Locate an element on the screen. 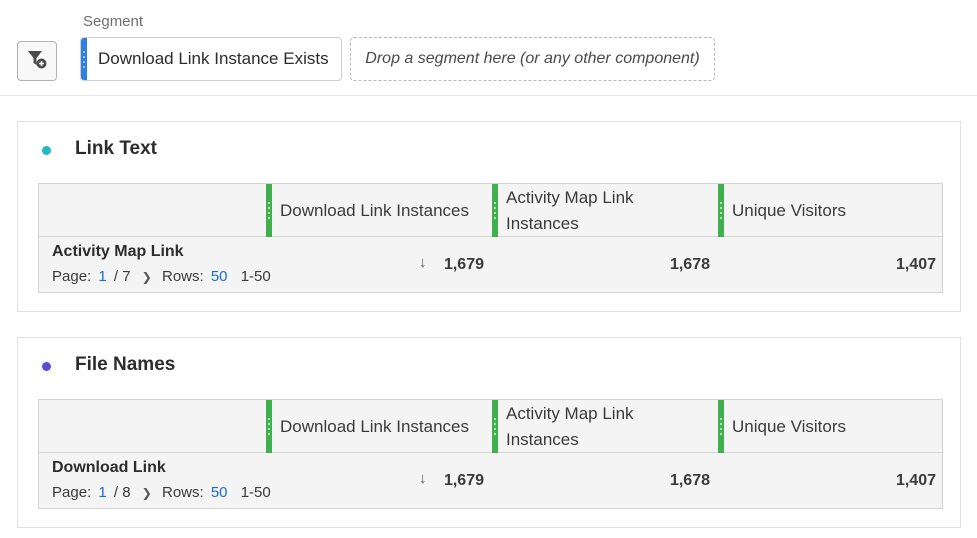  drag-handle-icon is located at coordinates (84, 59).